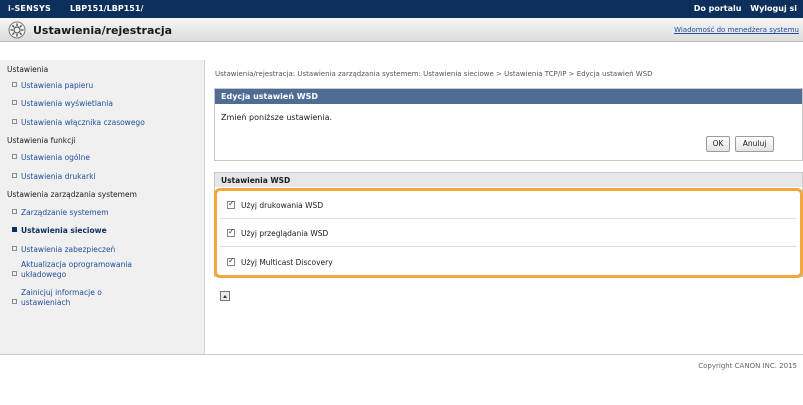  Describe the element at coordinates (63, 249) in the screenshot. I see `sidebar-item-security: Ustawienia zabezpieczeń` at that location.